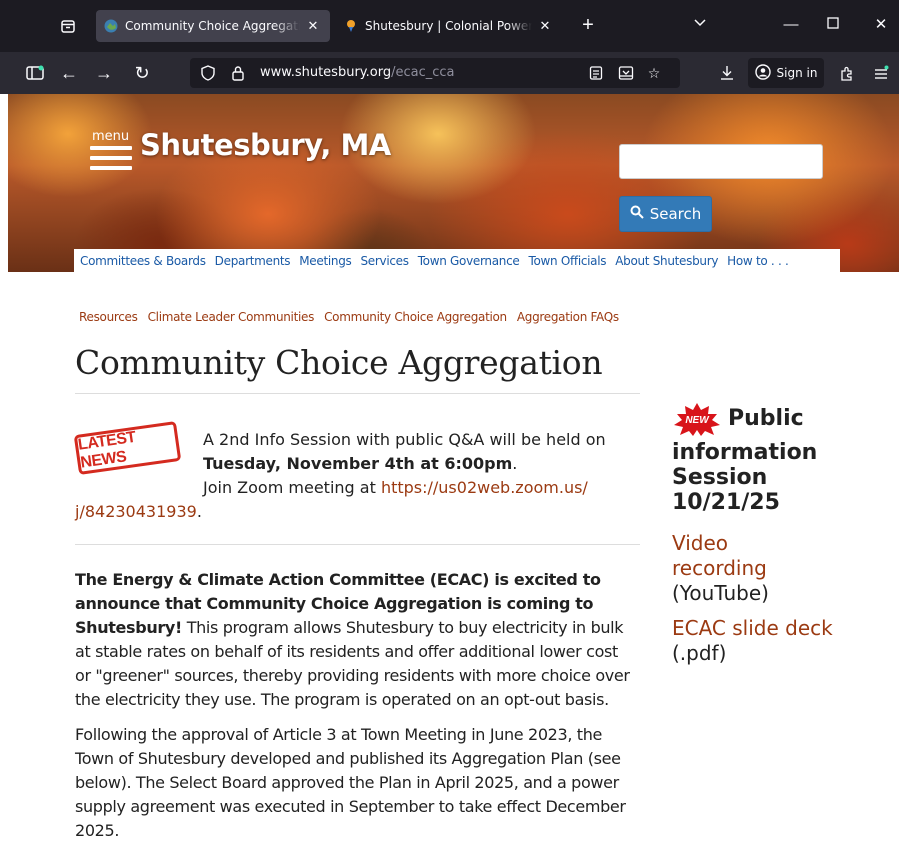 Image resolution: width=899 pixels, height=867 pixels. I want to click on minimize-icon: —, so click(791, 25).